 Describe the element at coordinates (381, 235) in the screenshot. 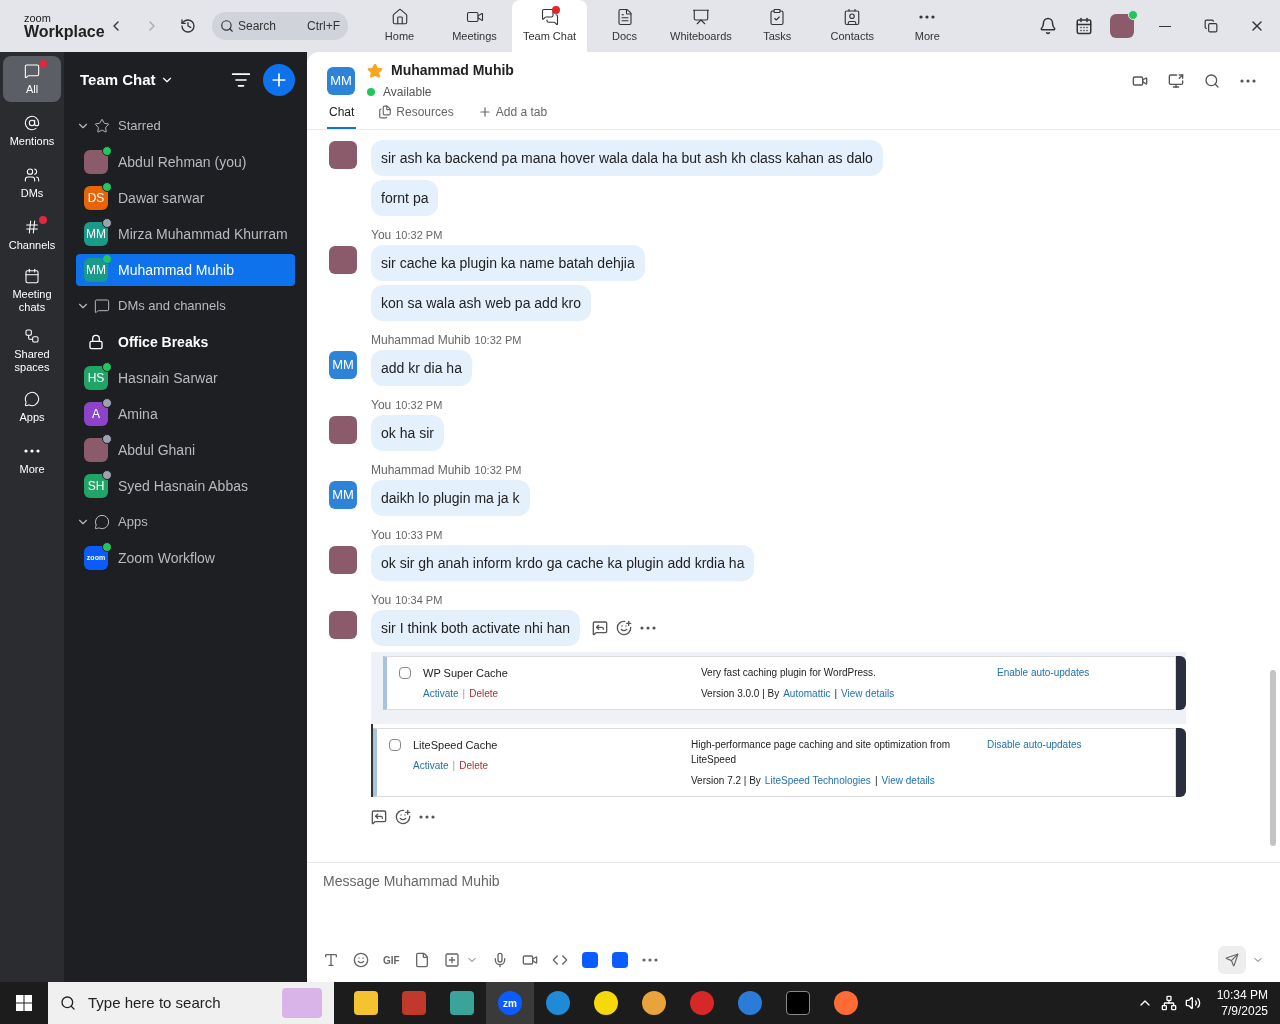

I see `sender-name: You` at that location.